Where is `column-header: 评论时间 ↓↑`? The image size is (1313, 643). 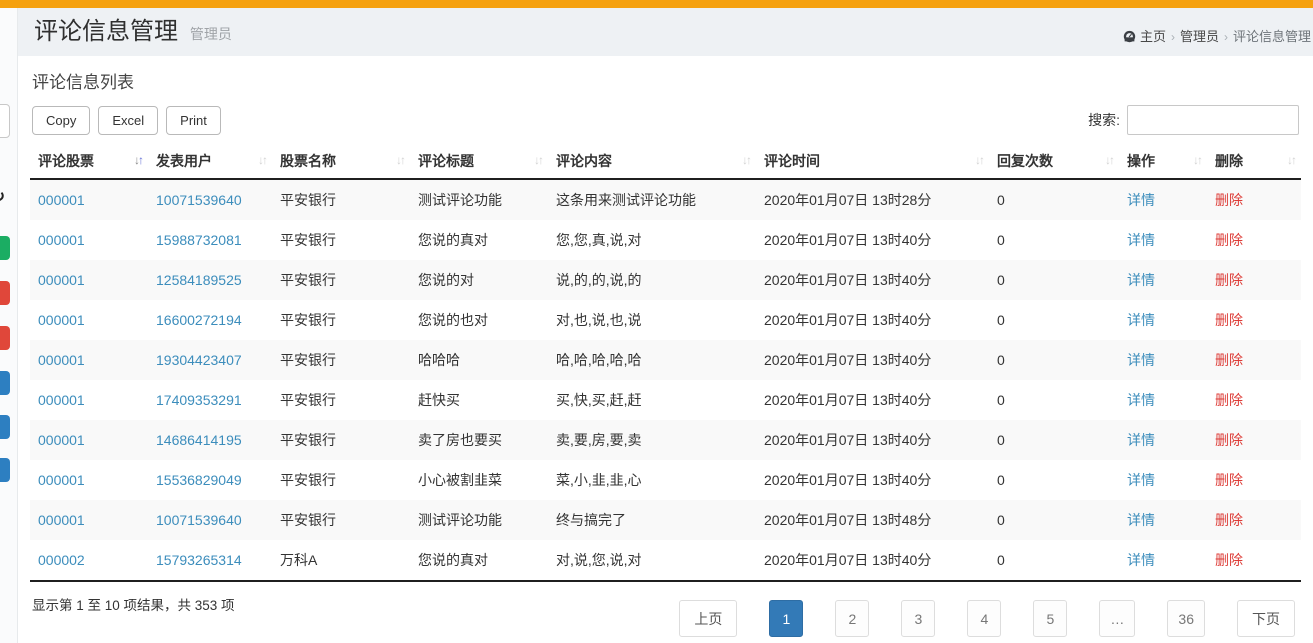 column-header: 评论时间 ↓↑ is located at coordinates (872, 162).